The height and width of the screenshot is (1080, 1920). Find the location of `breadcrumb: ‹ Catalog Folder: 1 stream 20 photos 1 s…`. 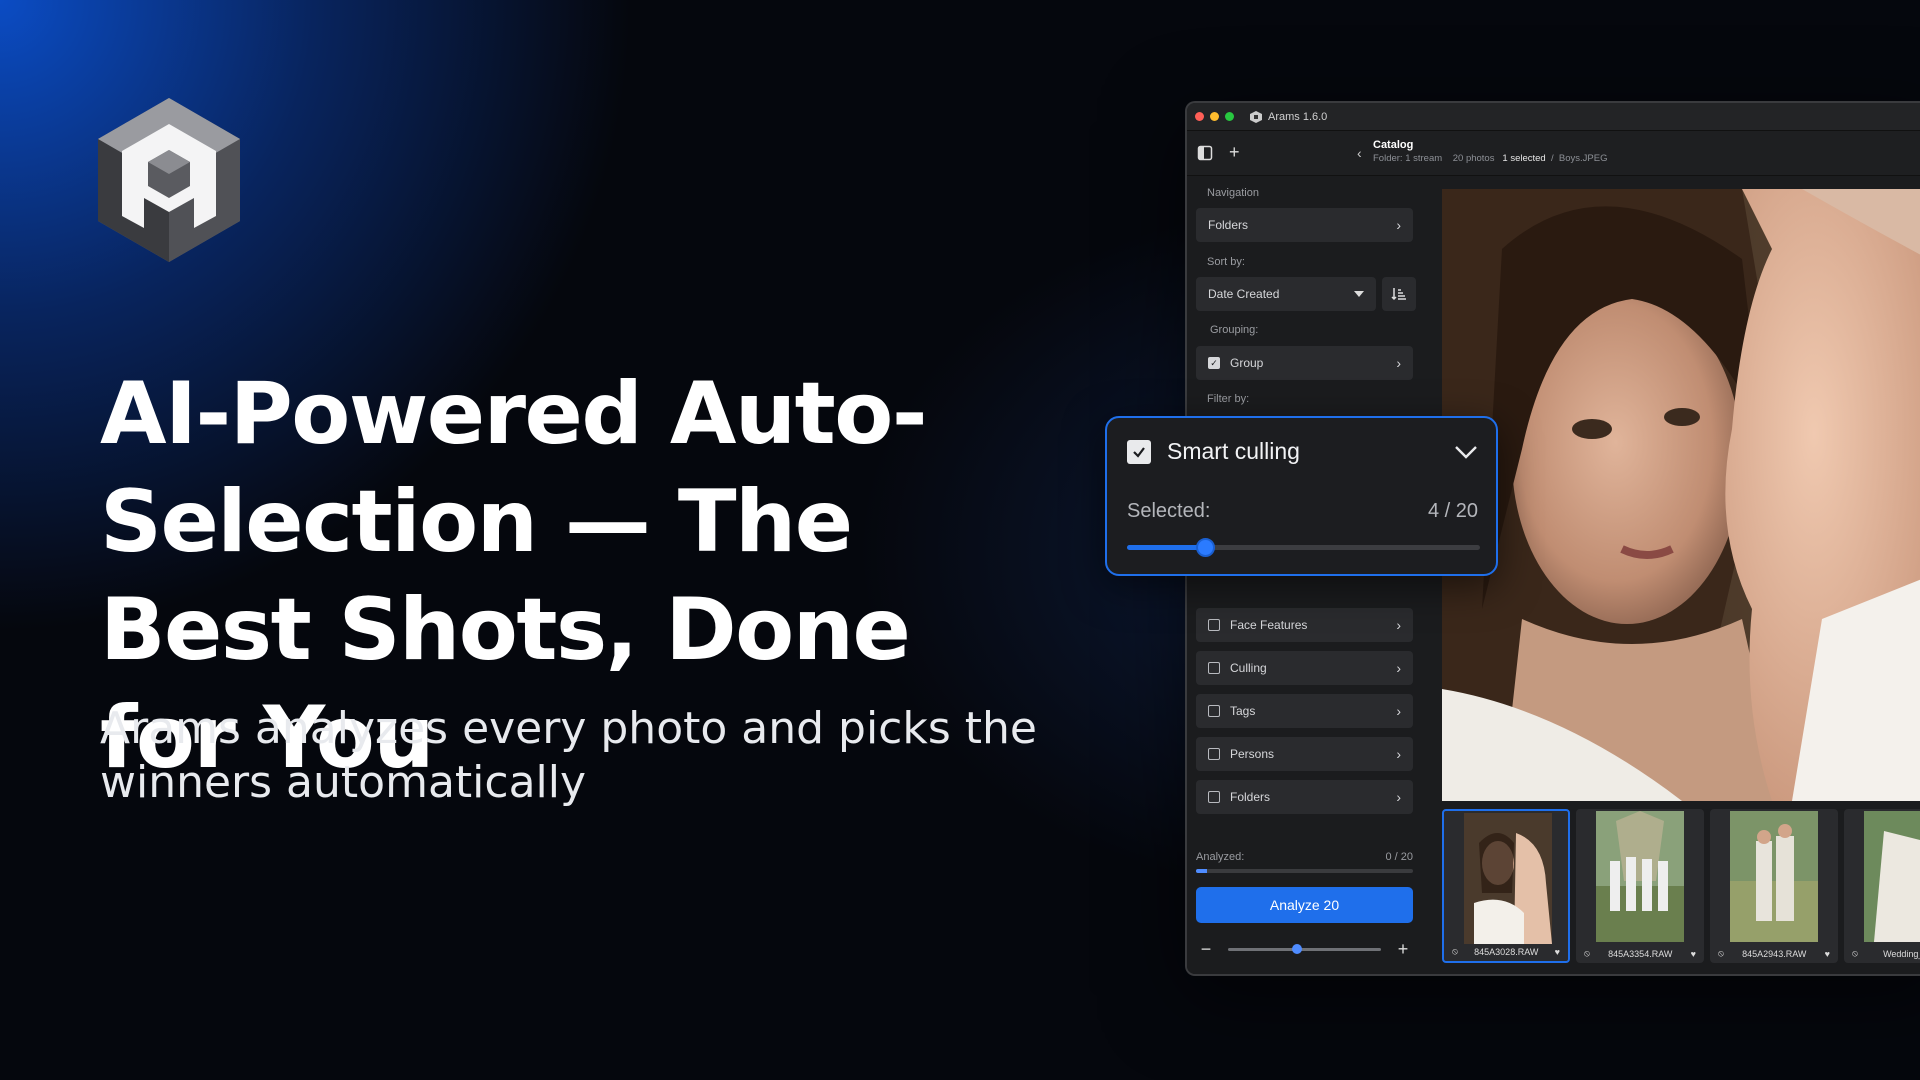

breadcrumb: ‹ Catalog Folder: 1 stream 20 photos 1 s… is located at coordinates (1482, 151).